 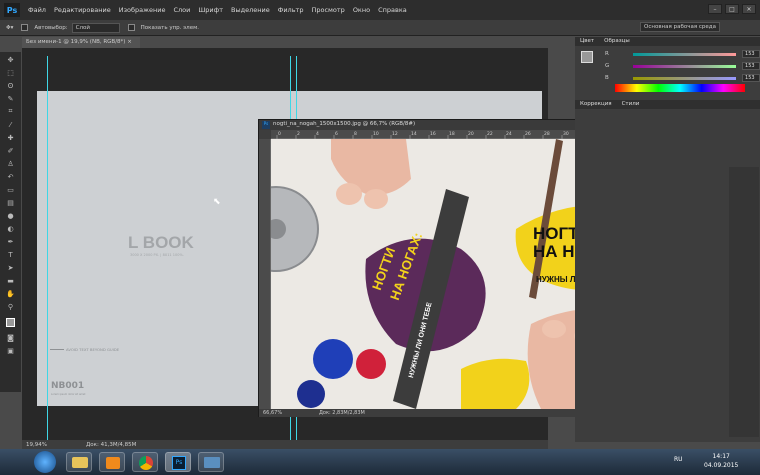 What do you see at coordinates (361, 10) in the screenshot?
I see `menu-window: Окно` at bounding box center [361, 10].